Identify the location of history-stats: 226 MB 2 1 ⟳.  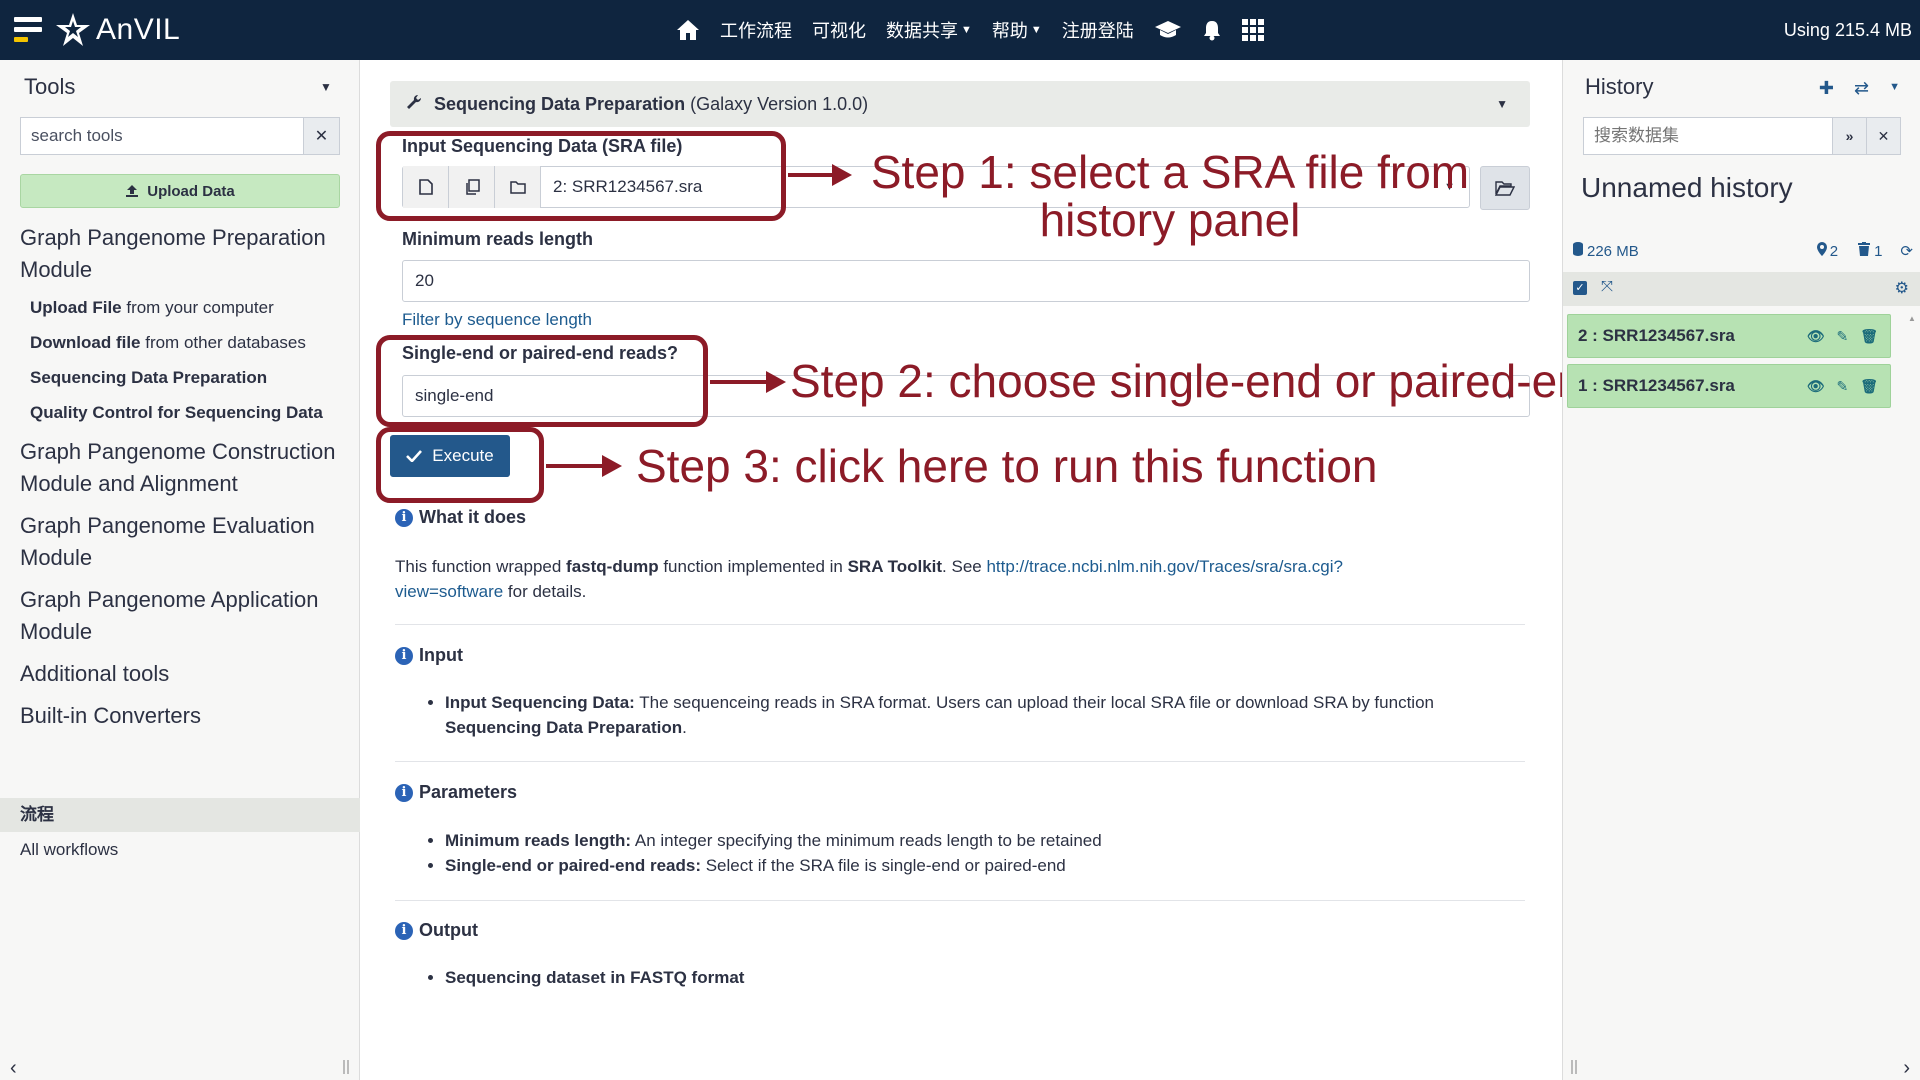
(1743, 251).